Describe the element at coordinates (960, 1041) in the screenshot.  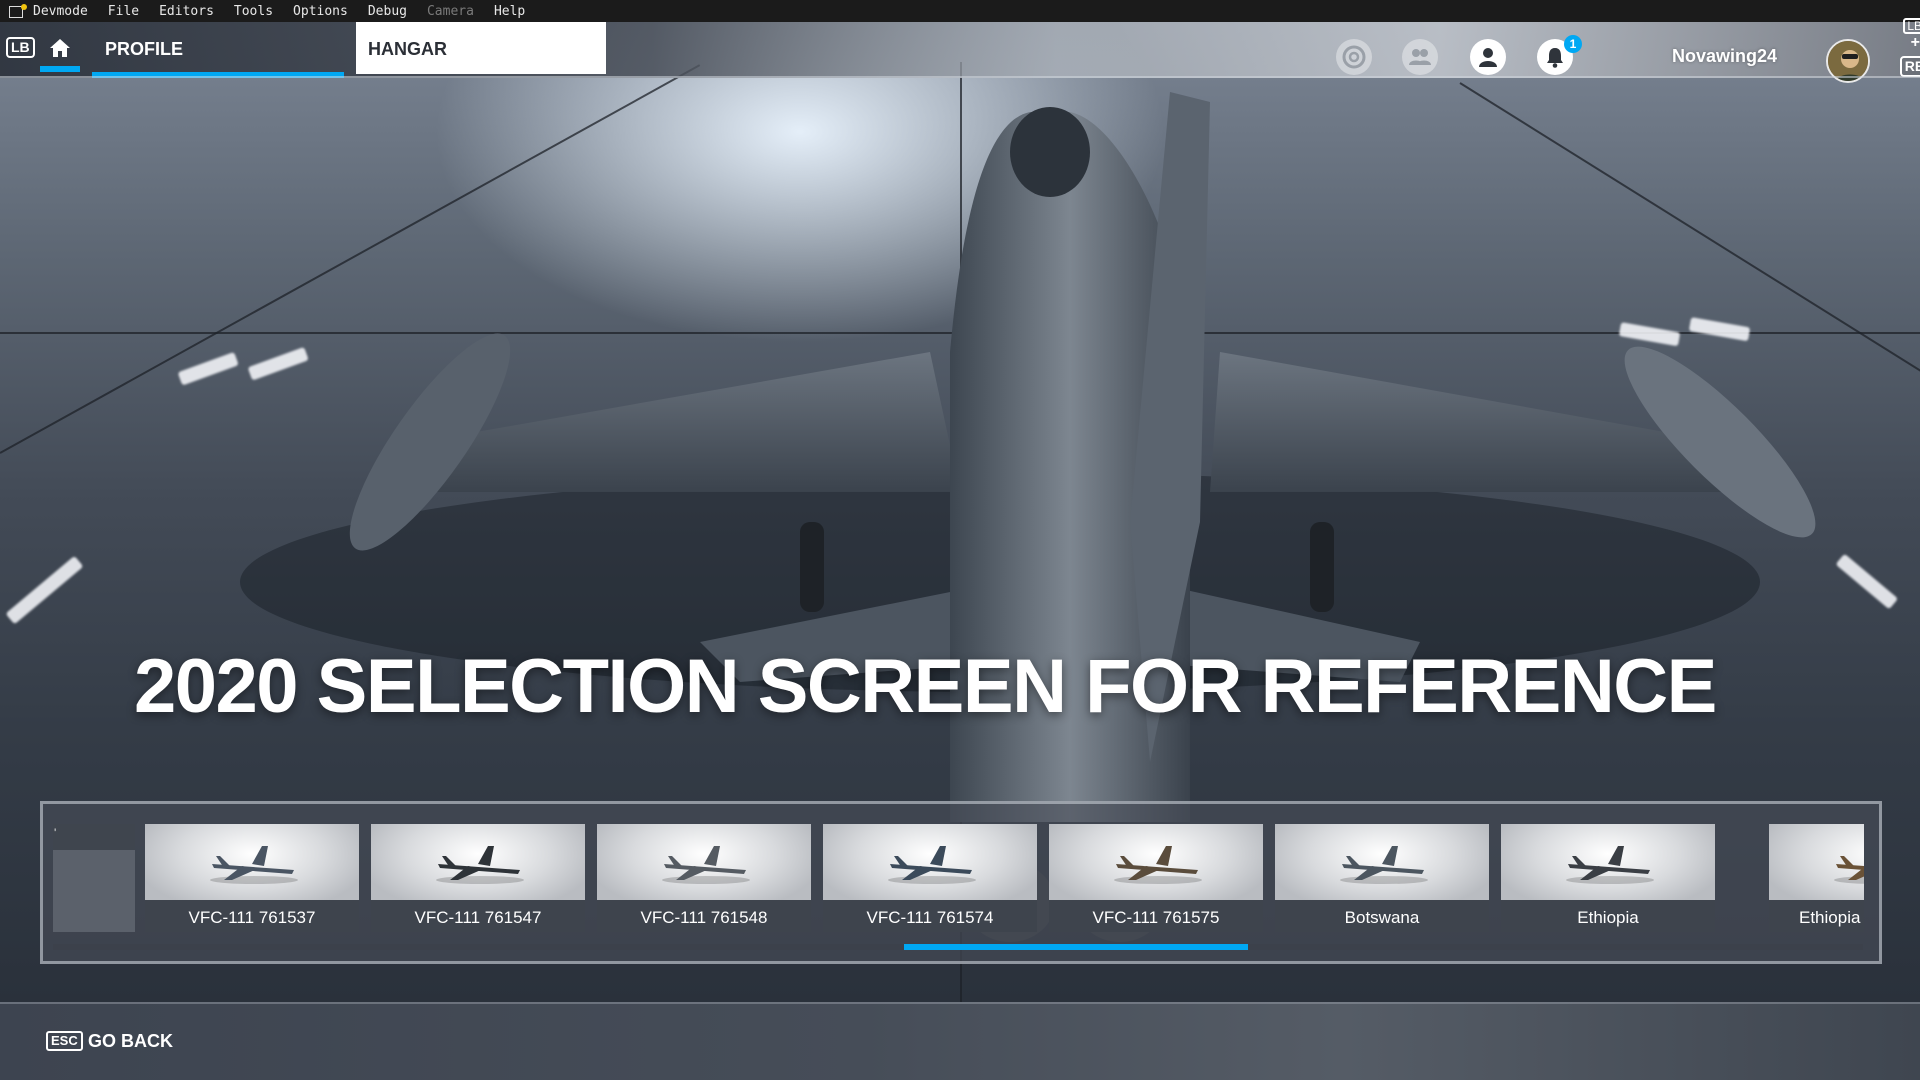
I see `bottom-action-bar: ESC GO BACK` at that location.